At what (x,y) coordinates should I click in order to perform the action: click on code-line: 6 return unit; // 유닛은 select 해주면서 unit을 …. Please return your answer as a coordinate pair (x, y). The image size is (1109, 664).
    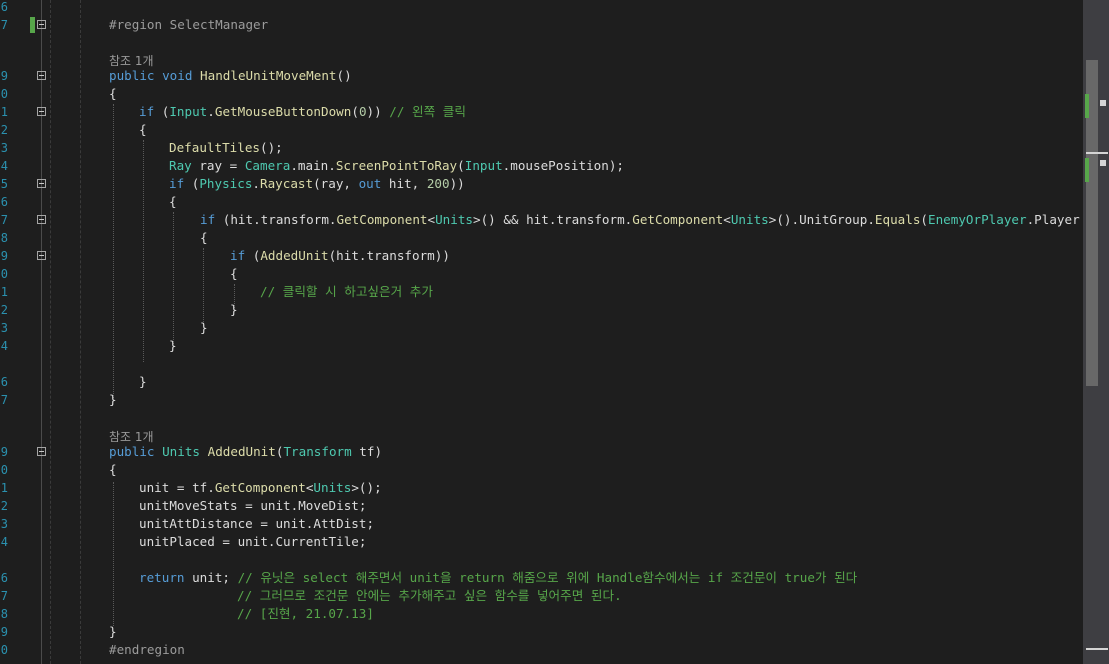
    Looking at the image, I should click on (541, 578).